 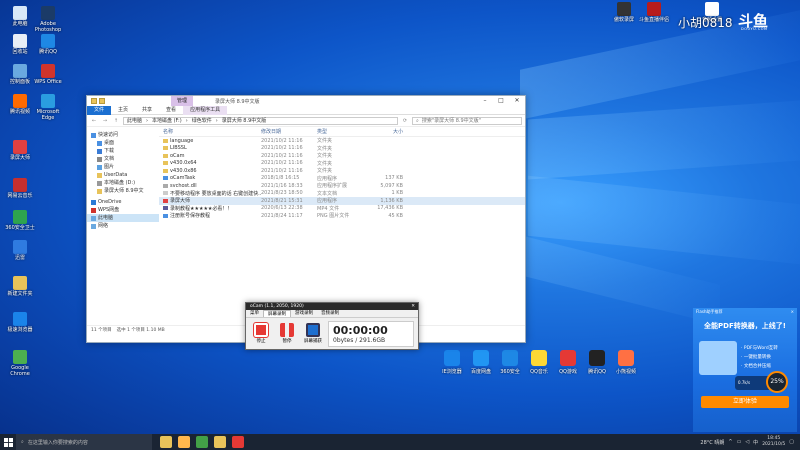 What do you see at coordinates (417, 120) in the screenshot?
I see `search-icon: ⌕` at bounding box center [417, 120].